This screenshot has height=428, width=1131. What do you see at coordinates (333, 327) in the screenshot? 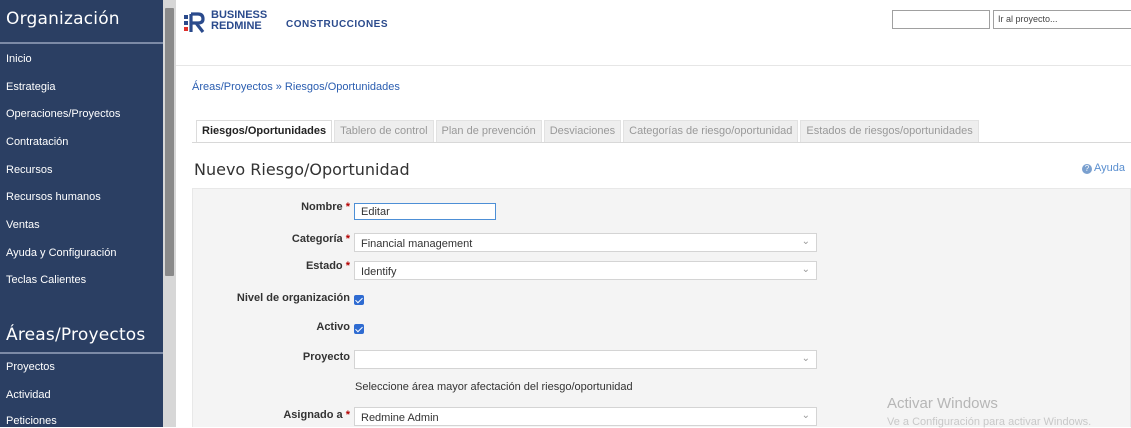
I see `activo-label: Activo` at bounding box center [333, 327].